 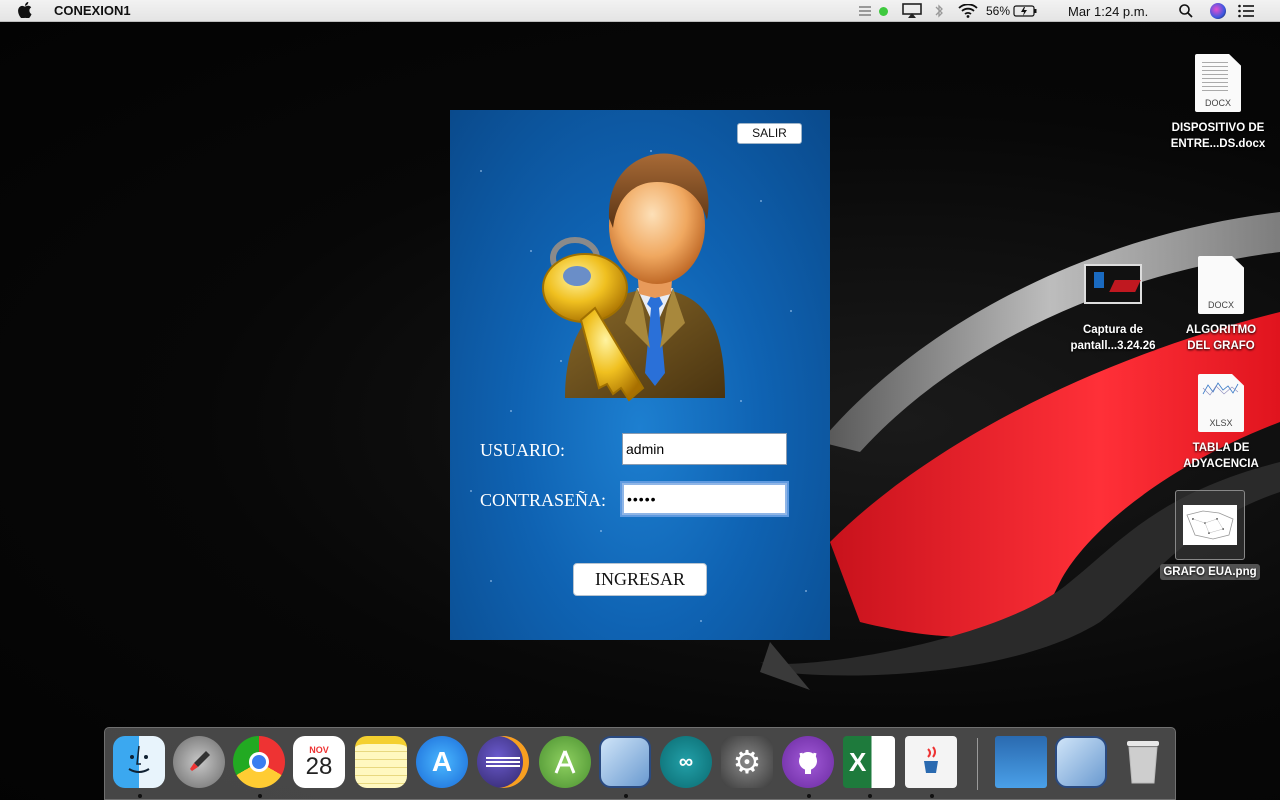 I want to click on menu-bar: CONEXION1 56% Mar 1:24 p.m., so click(x=640, y=11).